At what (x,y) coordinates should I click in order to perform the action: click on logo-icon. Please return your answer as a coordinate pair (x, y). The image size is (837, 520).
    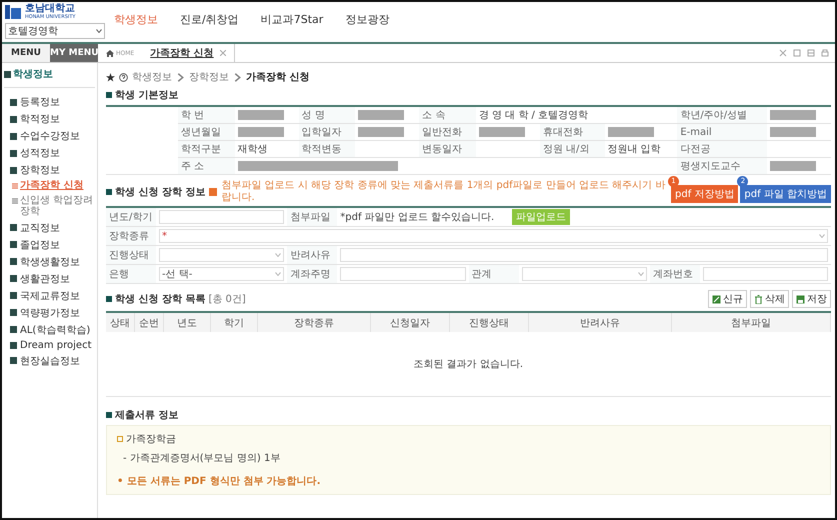
    Looking at the image, I should click on (13, 12).